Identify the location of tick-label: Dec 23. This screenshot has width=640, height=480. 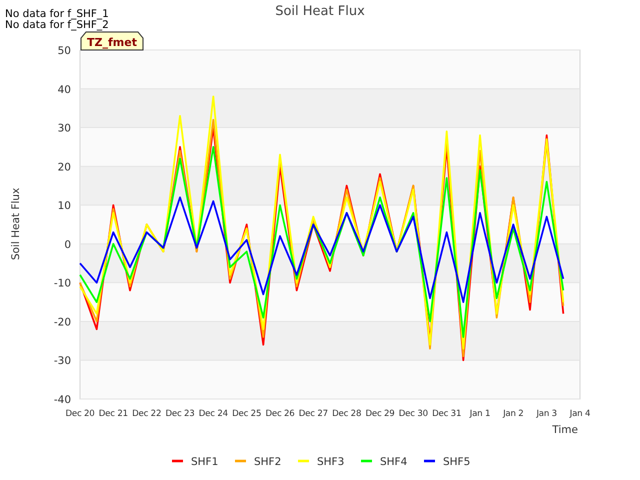
(180, 414).